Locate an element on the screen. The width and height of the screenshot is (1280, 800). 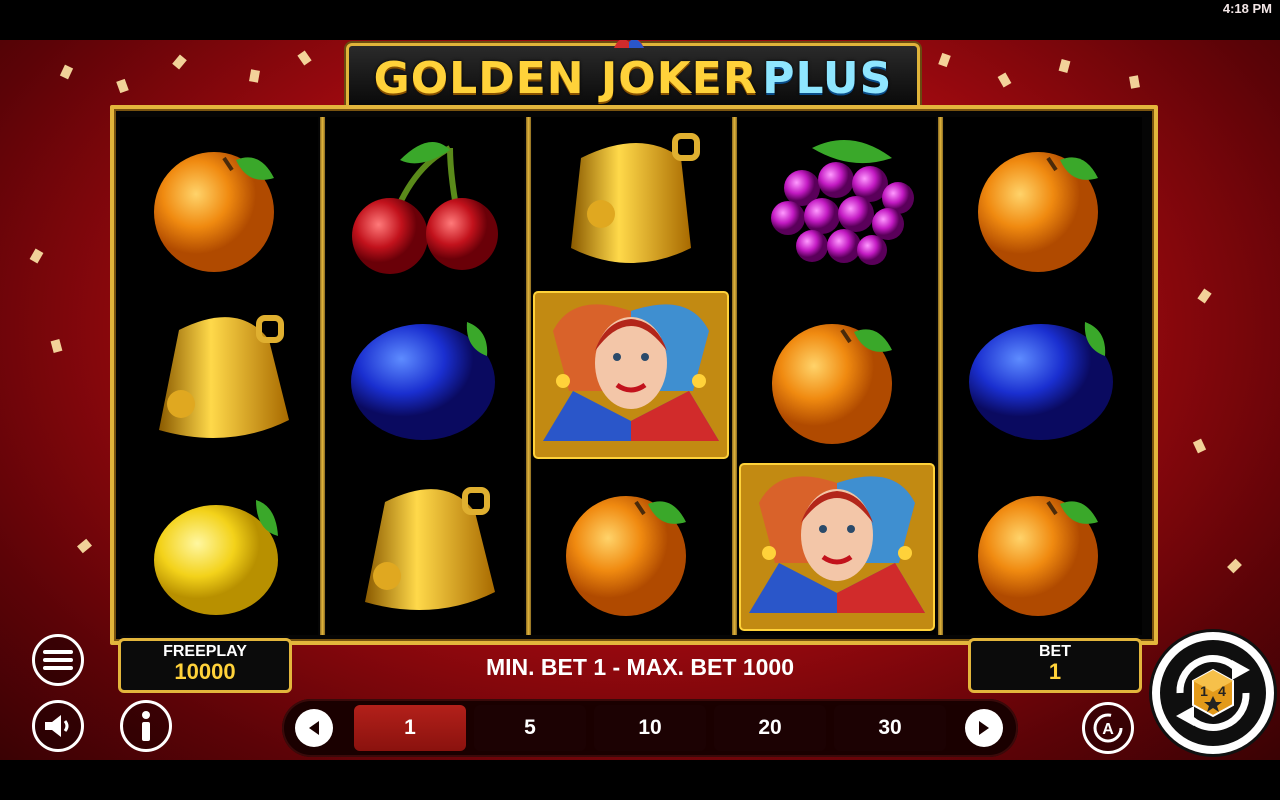
lemon-icon is located at coordinates (216, 557).